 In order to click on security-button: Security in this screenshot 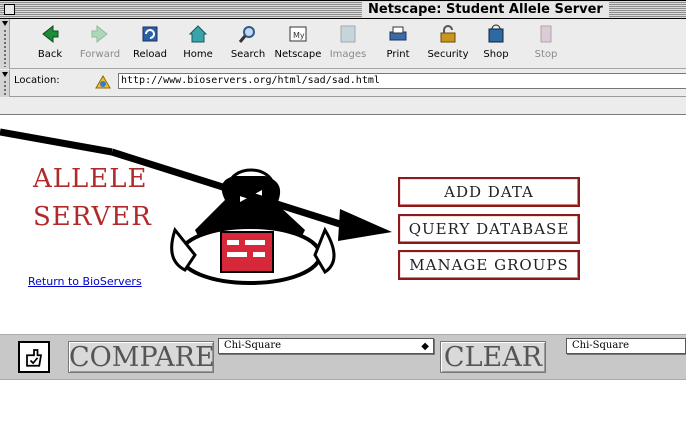, I will do `click(448, 45)`.